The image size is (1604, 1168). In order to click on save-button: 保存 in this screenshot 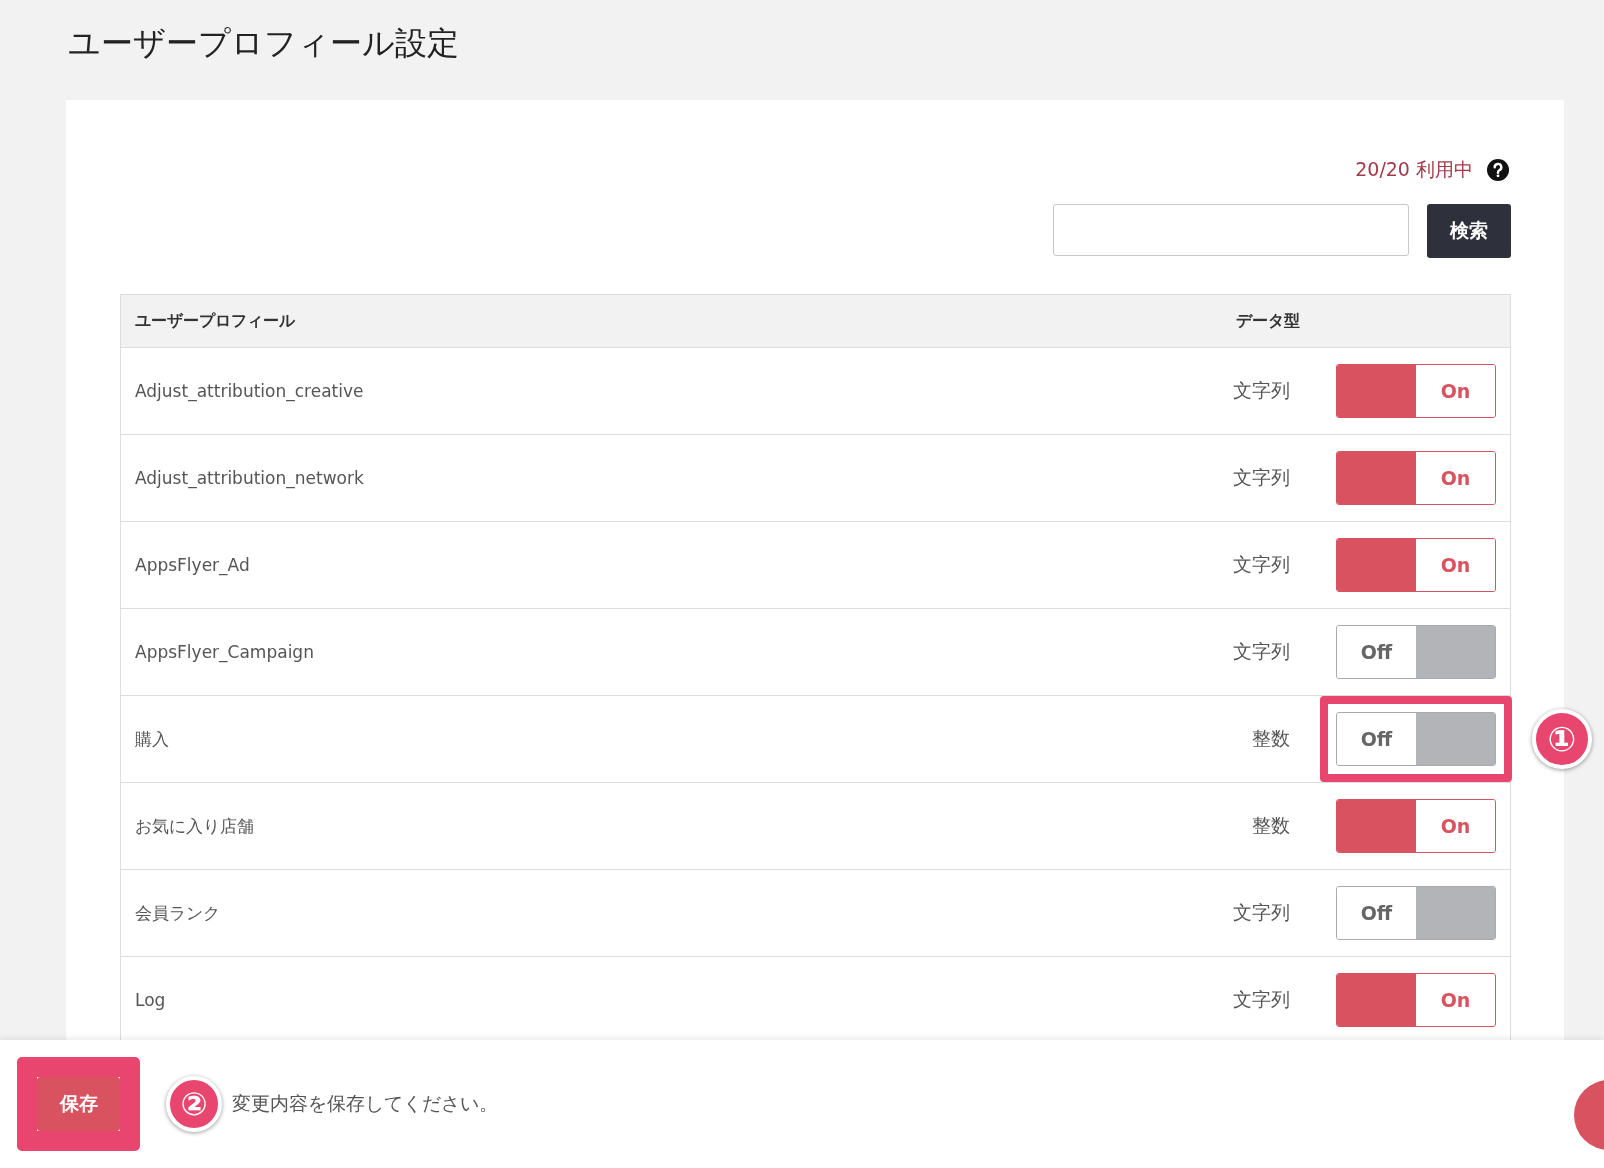, I will do `click(78, 1104)`.